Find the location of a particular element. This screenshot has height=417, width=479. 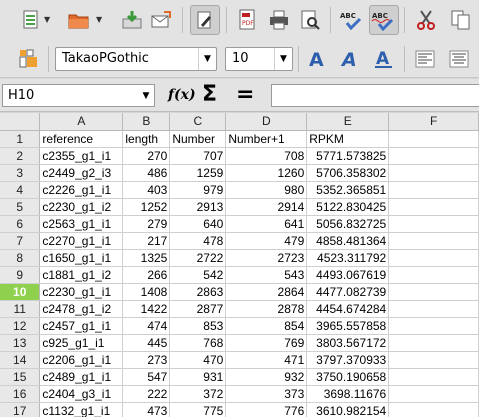

cell-f5 is located at coordinates (433, 207).